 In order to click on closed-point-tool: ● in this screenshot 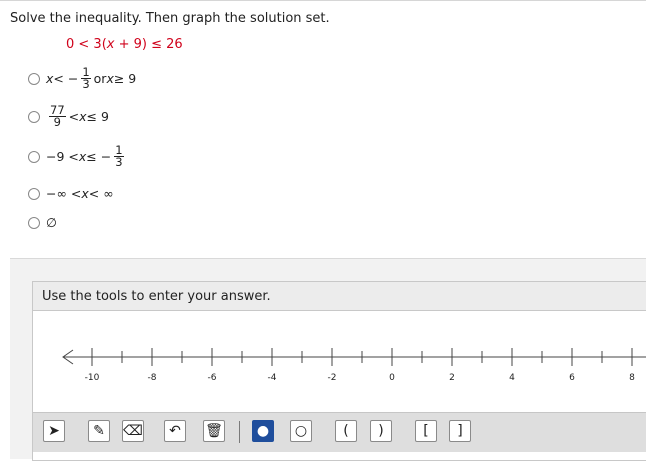, I will do `click(263, 431)`.